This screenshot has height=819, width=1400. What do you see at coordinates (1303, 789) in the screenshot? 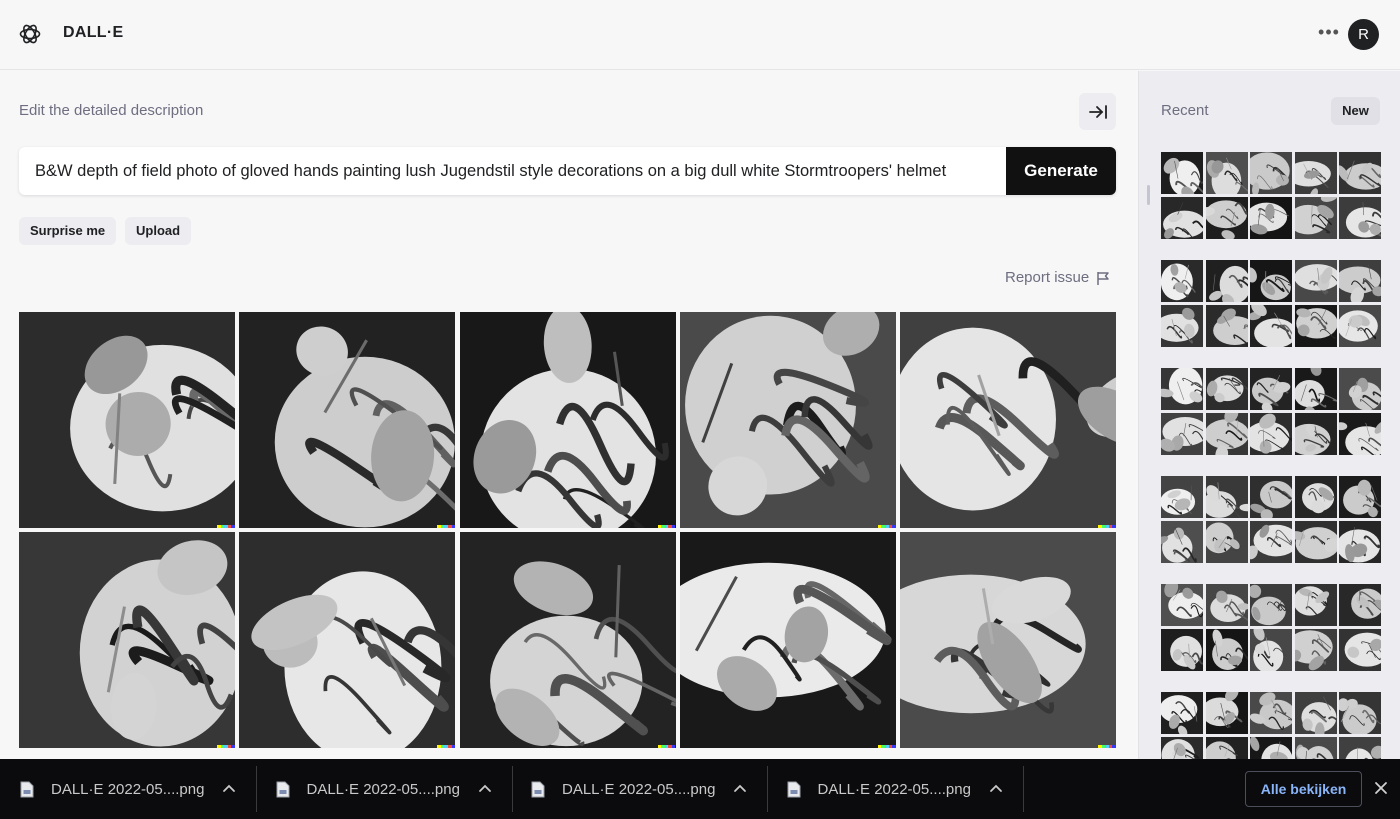
I see `show-all-downloads-button: Alle bekijken` at bounding box center [1303, 789].